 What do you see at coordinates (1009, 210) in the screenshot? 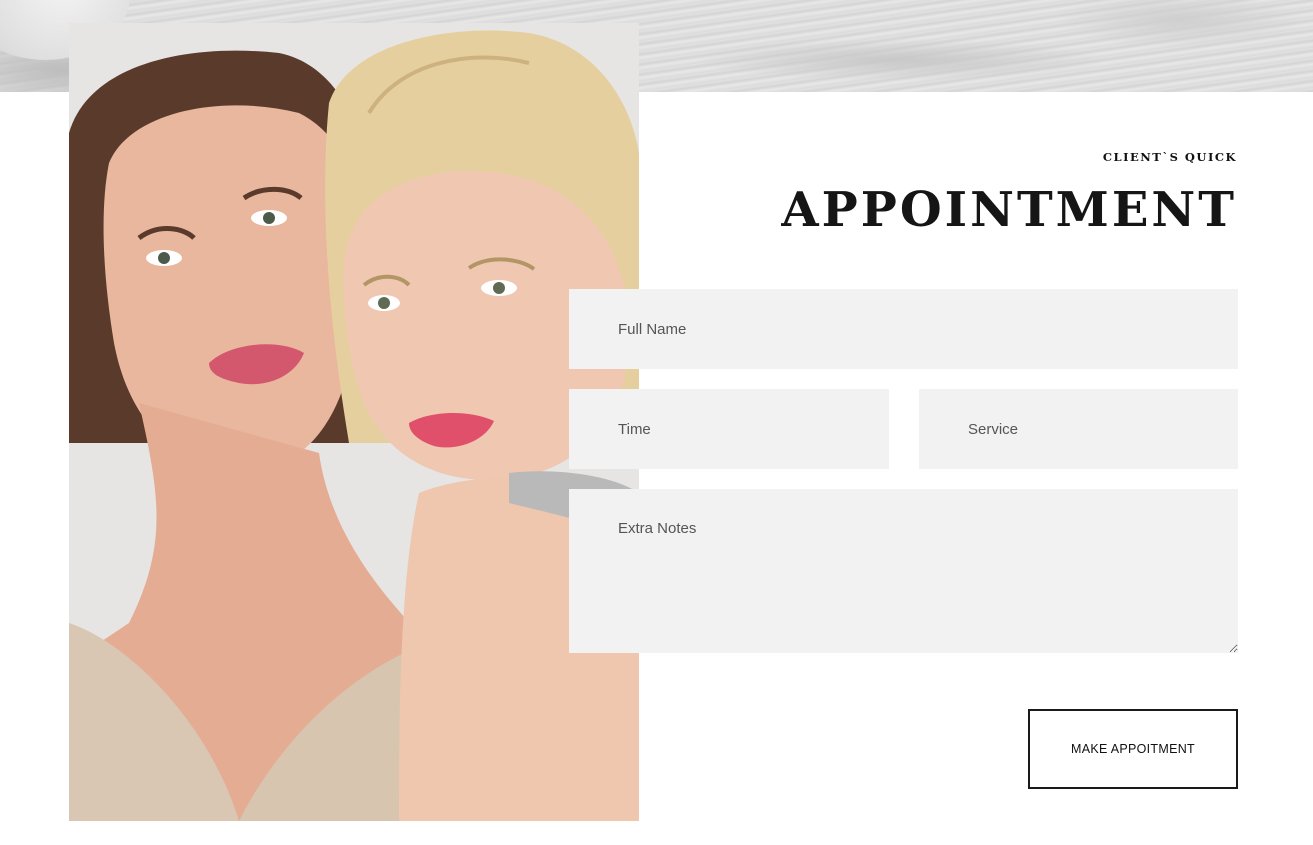
I see `page-title: APPOINTMENT` at bounding box center [1009, 210].